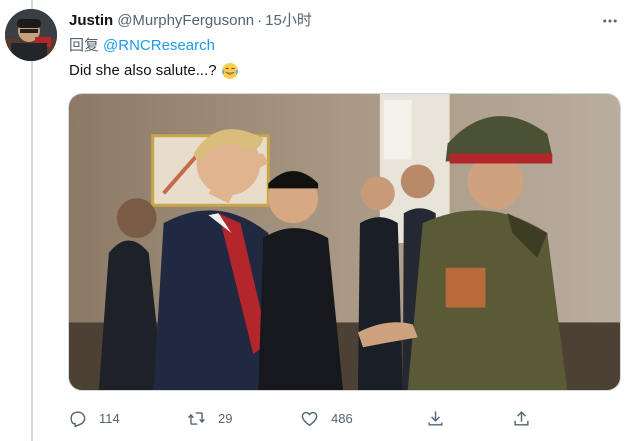 The height and width of the screenshot is (441, 641). I want to click on share-button, so click(435, 418).